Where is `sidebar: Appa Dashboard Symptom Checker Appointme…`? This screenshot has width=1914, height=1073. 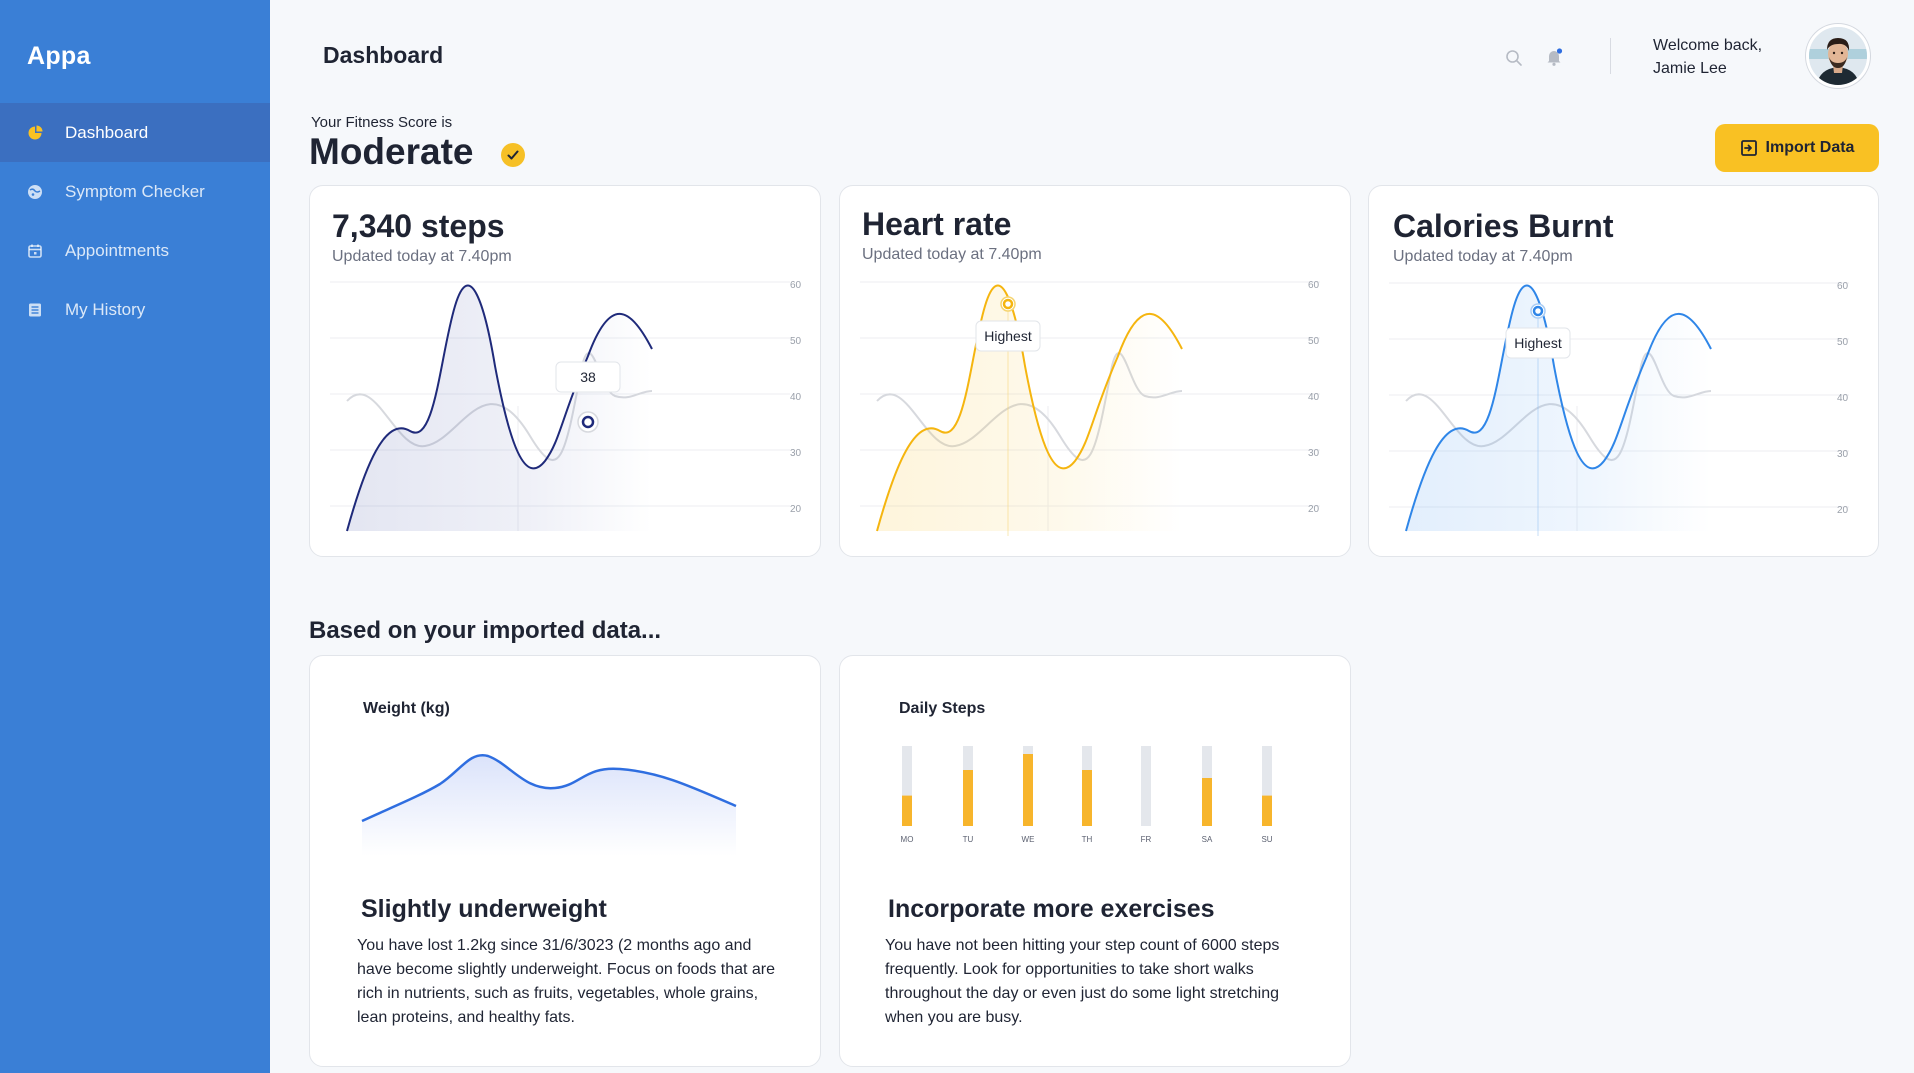
sidebar: Appa Dashboard Symptom Checker Appointme… is located at coordinates (135, 536).